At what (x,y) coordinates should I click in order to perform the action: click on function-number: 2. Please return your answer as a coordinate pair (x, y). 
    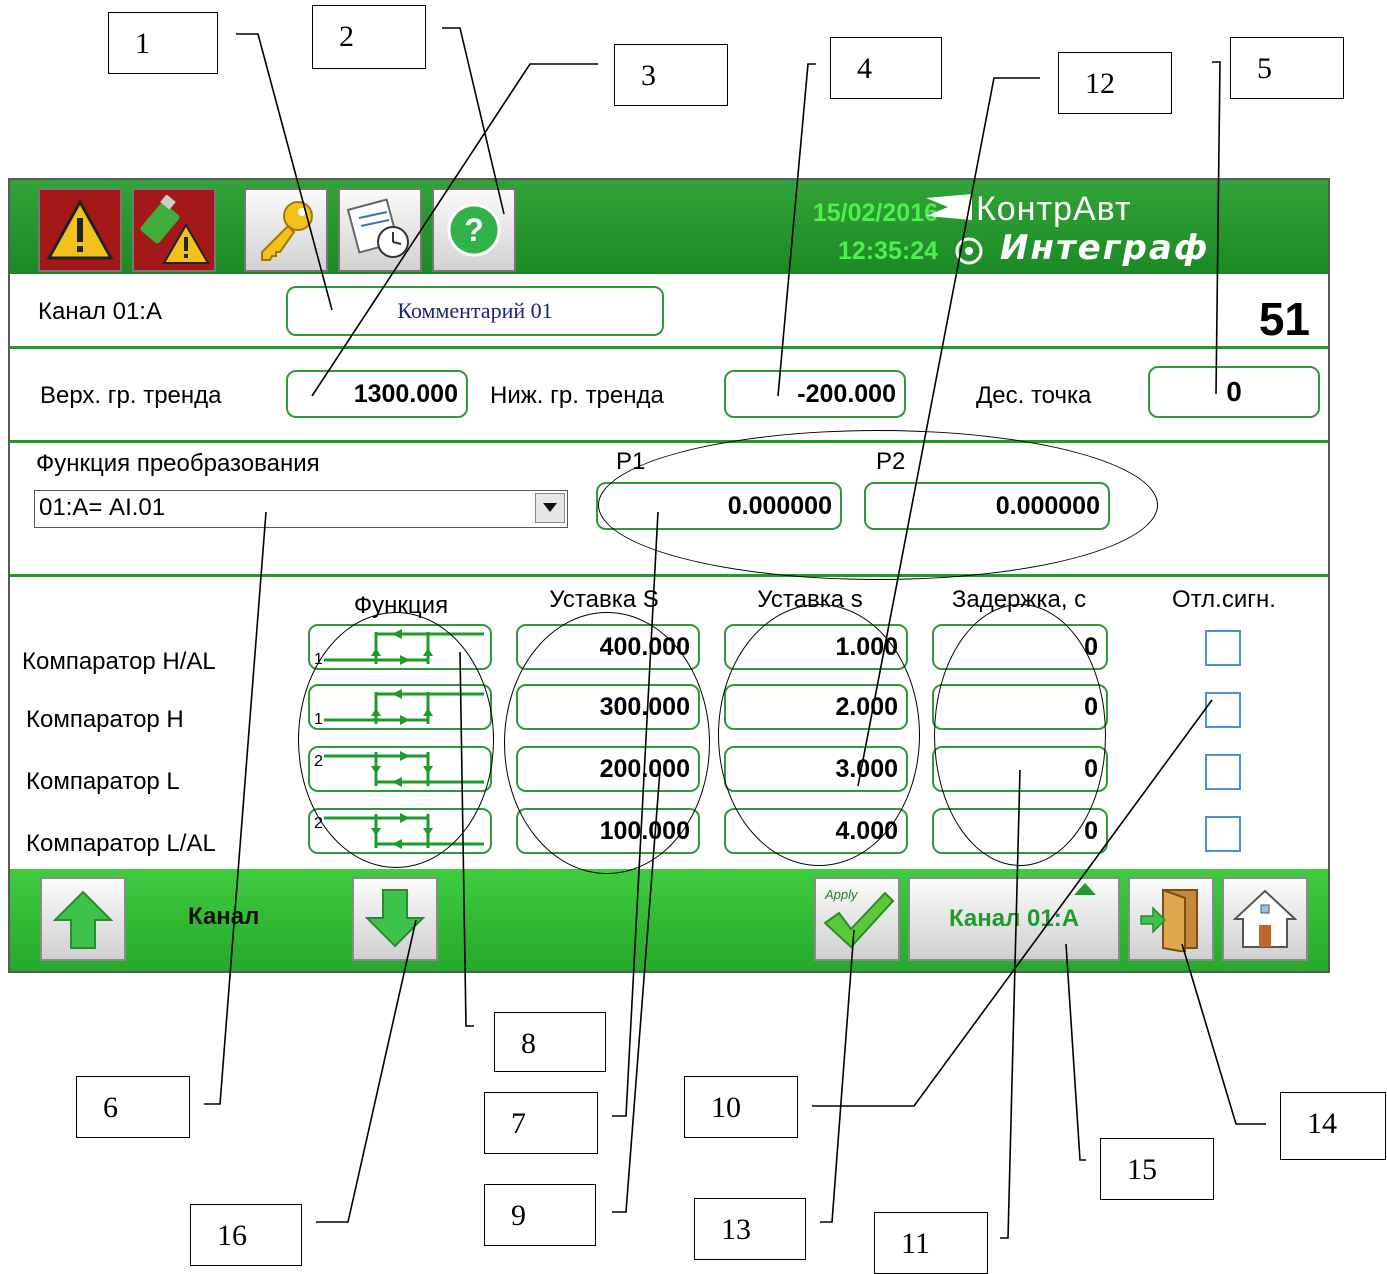
    Looking at the image, I should click on (318, 823).